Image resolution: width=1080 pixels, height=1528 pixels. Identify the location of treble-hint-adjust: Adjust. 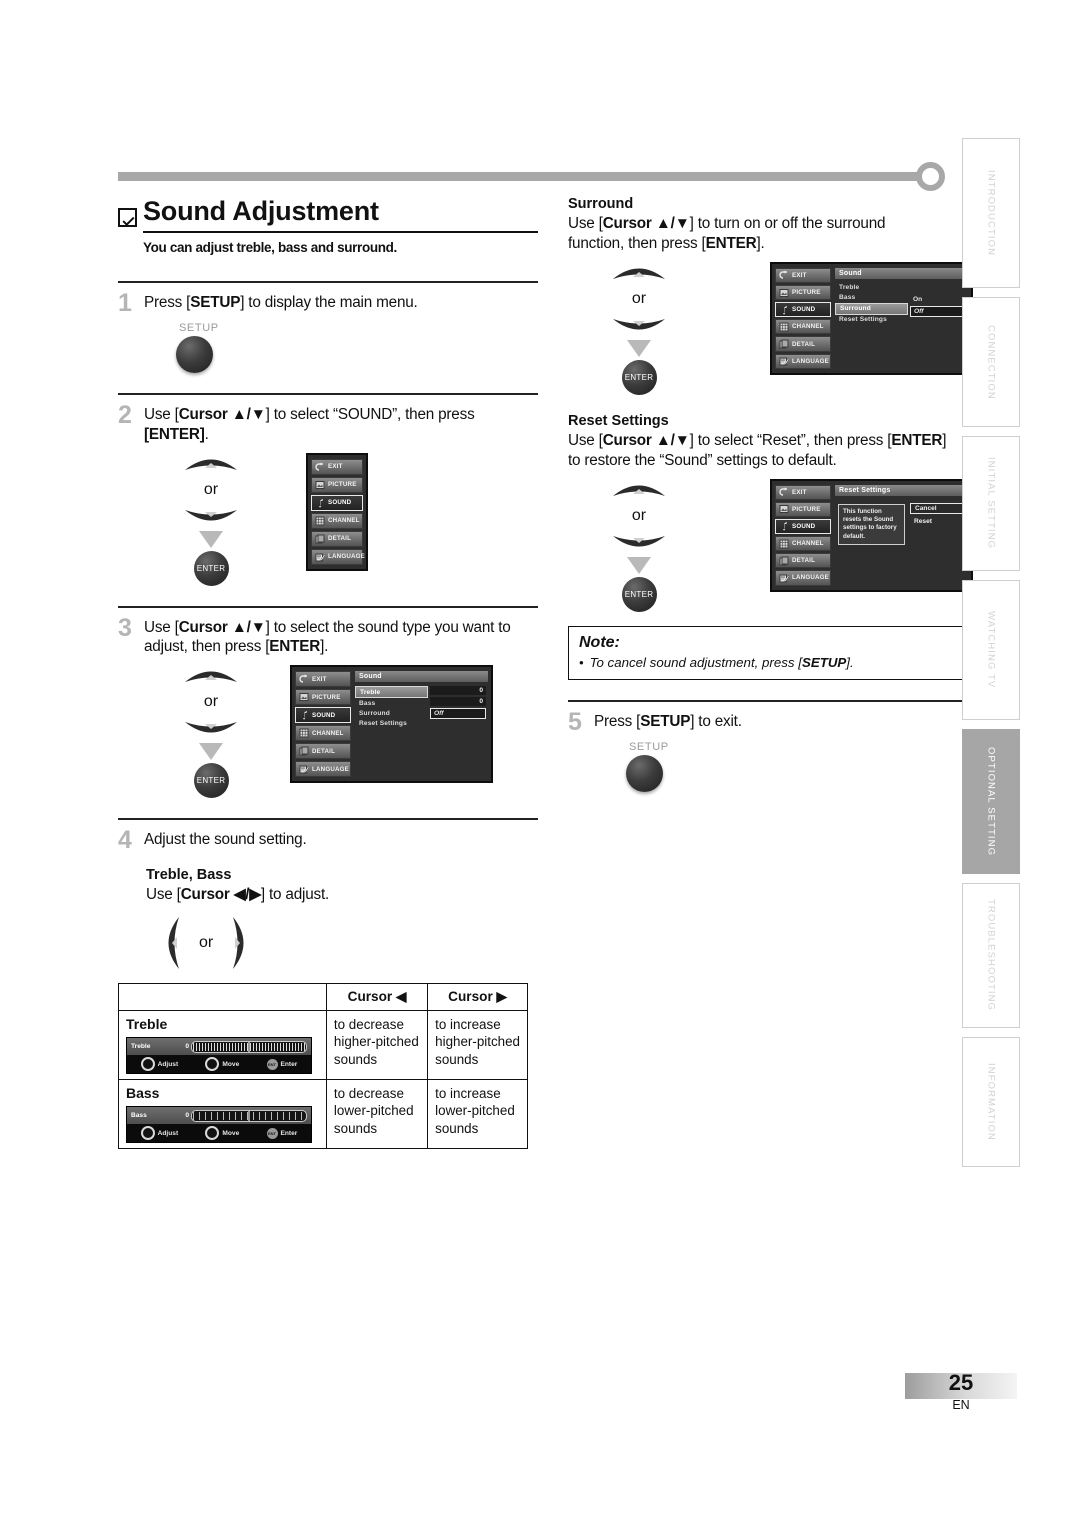
(159, 1064).